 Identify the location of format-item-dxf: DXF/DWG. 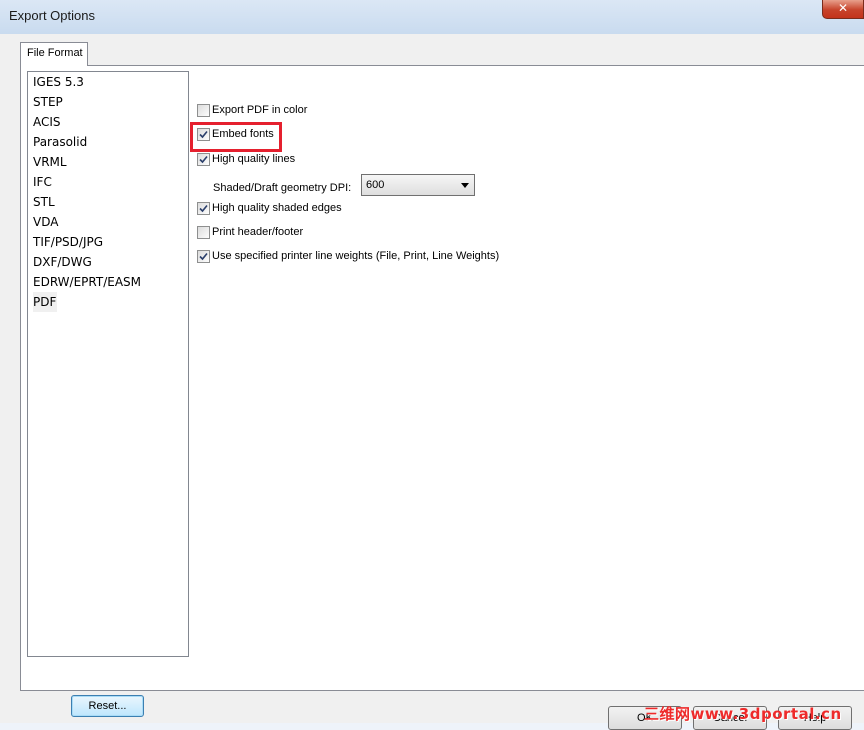
(62, 262).